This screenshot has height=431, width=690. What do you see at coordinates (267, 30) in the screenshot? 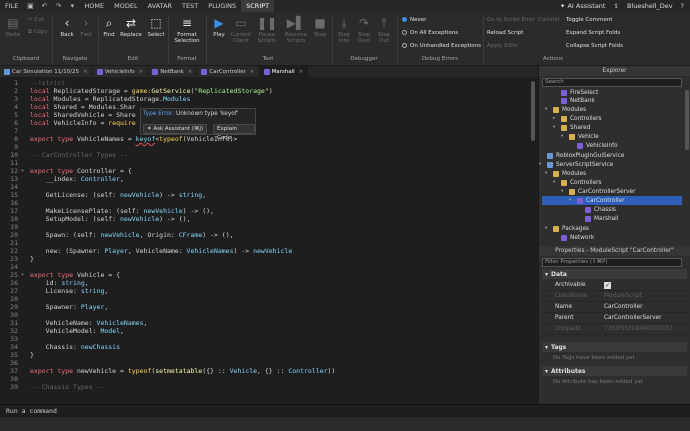
I see `pause-scripts-button: ❚❚ Pause Scripts` at bounding box center [267, 30].